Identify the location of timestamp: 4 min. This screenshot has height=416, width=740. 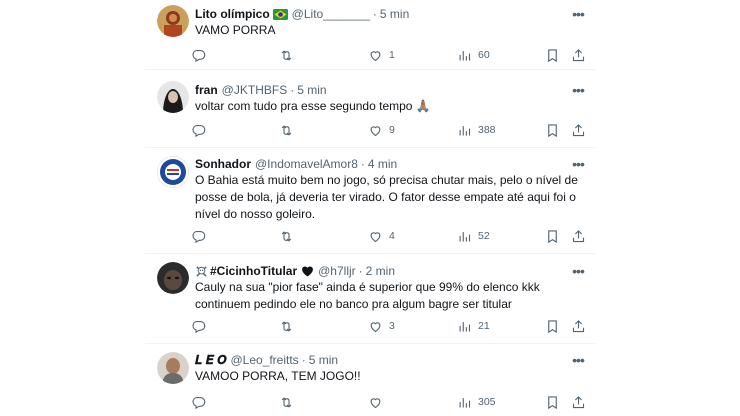
(382, 164).